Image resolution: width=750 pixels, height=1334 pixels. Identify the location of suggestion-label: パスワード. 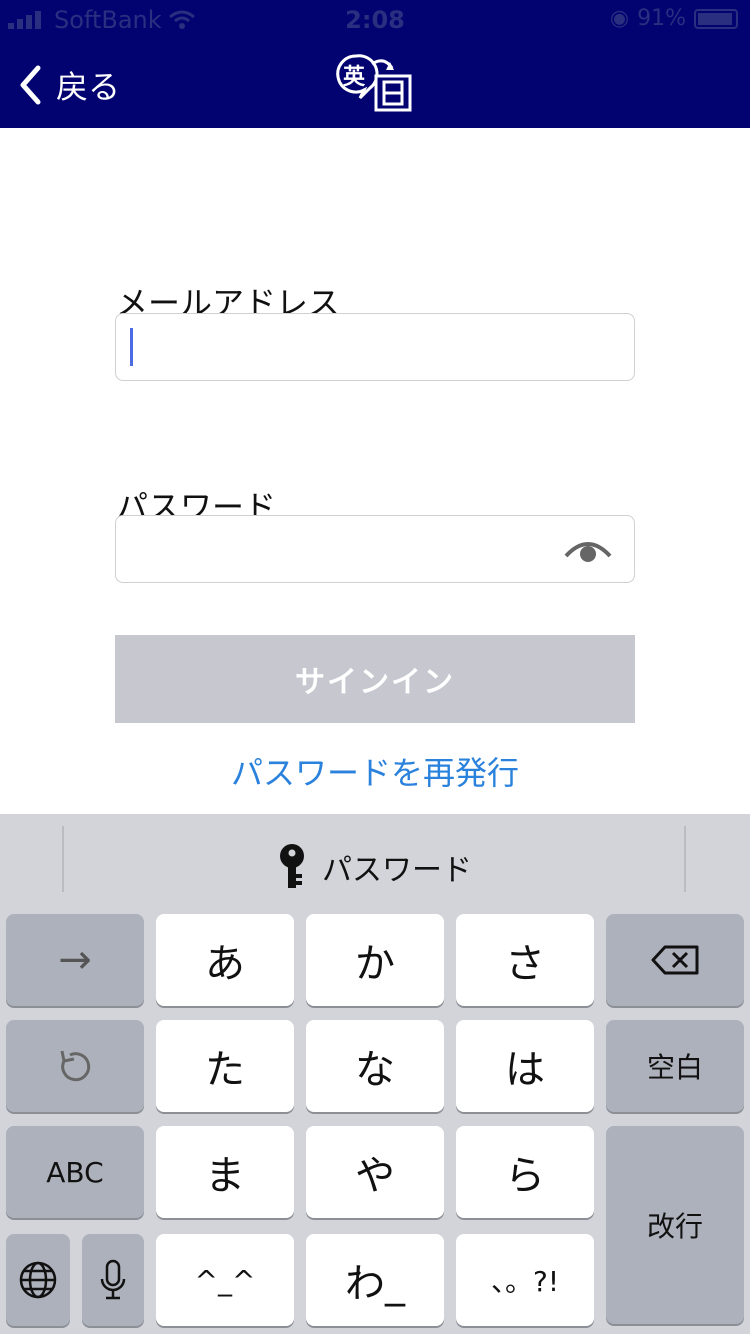
(397, 870).